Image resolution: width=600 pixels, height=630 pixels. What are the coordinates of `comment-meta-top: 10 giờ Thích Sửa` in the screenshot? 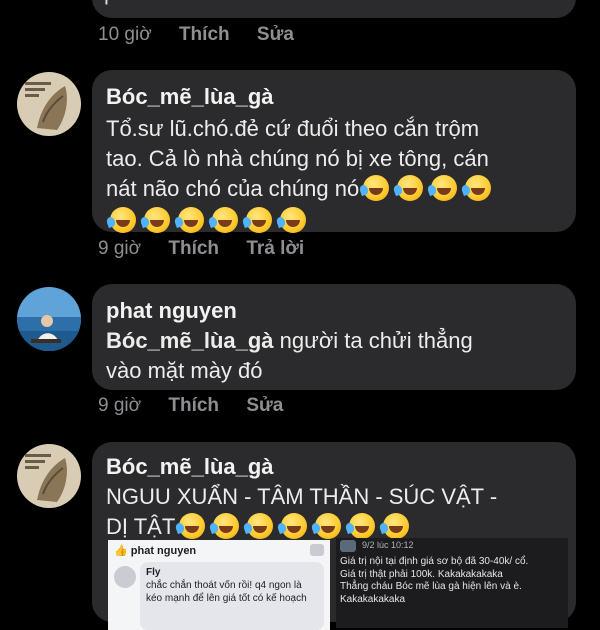 It's located at (207, 35).